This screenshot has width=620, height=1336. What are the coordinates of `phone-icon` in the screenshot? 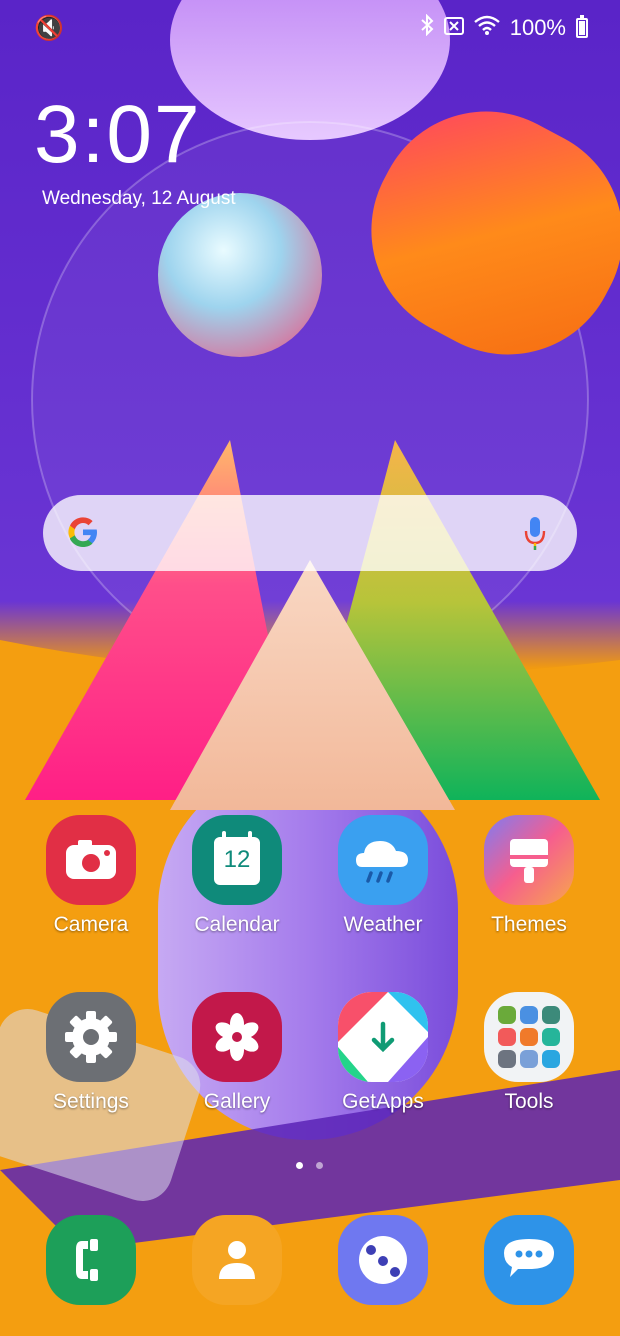 It's located at (91, 1260).